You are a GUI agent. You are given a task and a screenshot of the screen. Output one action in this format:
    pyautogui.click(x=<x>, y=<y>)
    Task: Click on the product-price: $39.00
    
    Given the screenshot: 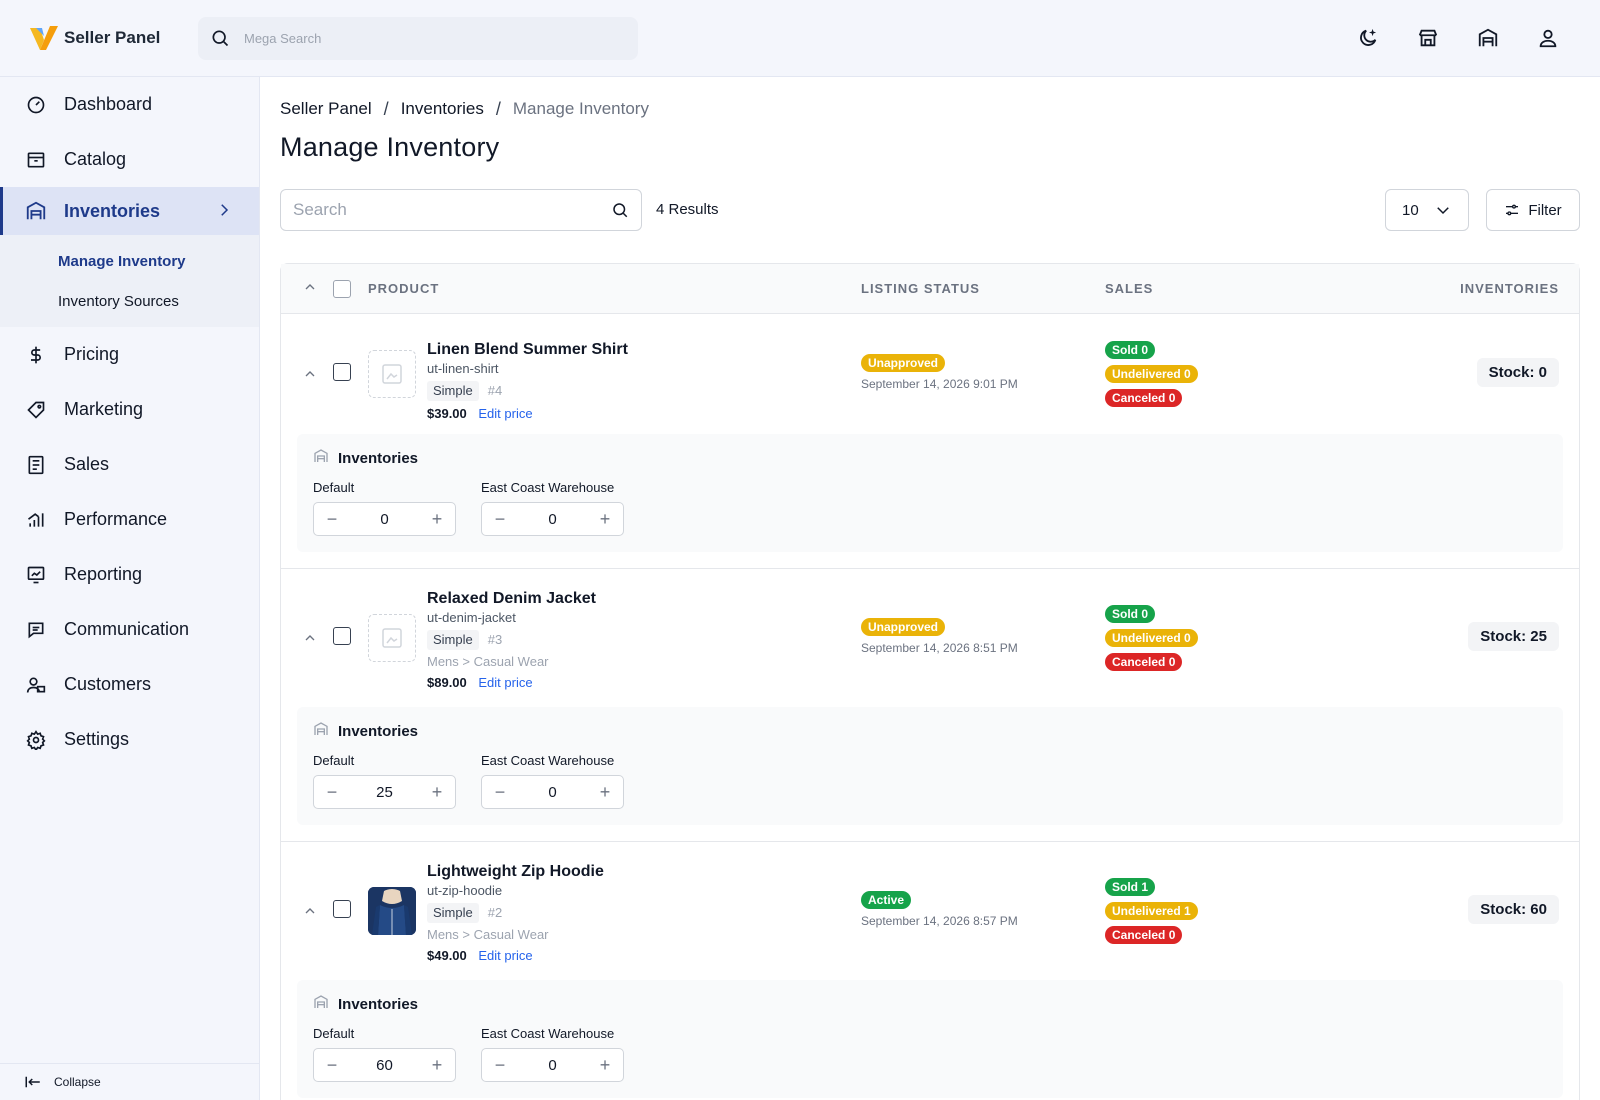 What is the action you would take?
    pyautogui.click(x=447, y=413)
    